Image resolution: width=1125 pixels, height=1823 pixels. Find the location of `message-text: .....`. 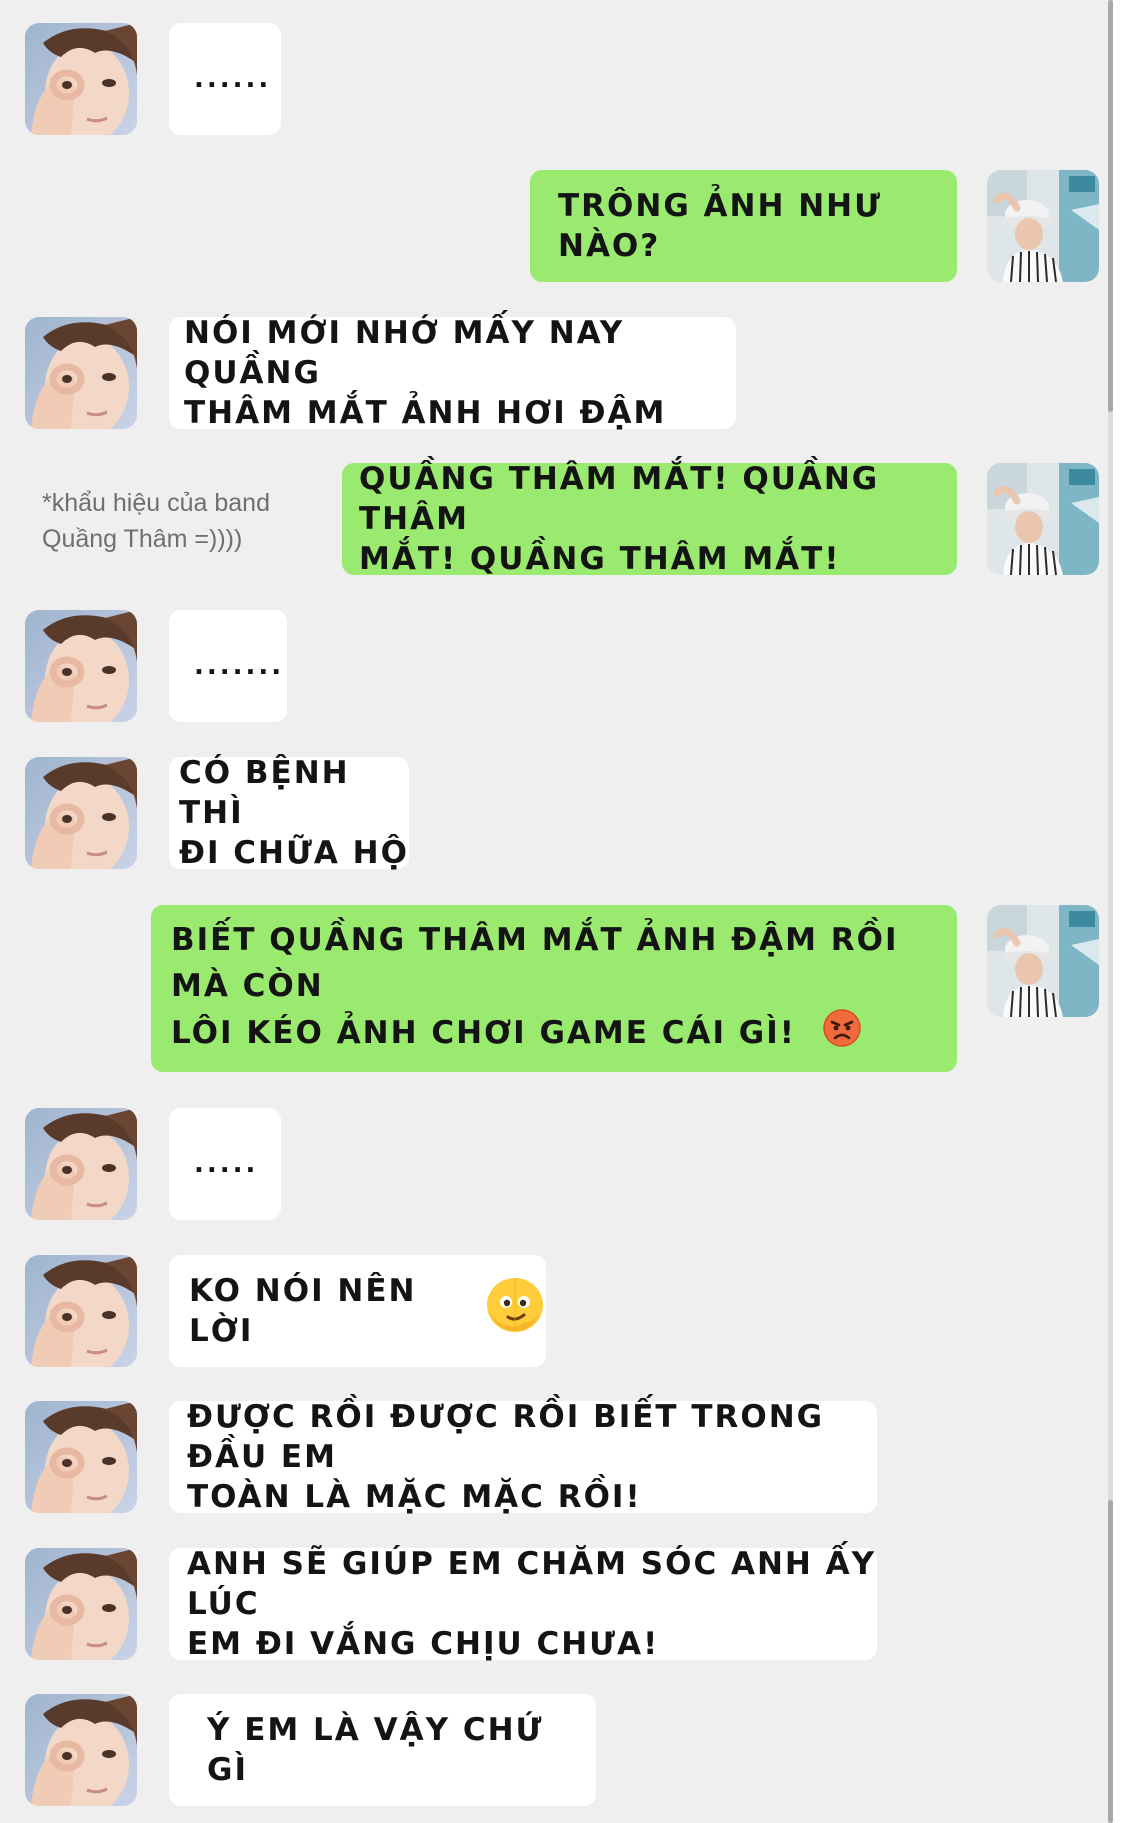

message-text: ..... is located at coordinates (226, 1164).